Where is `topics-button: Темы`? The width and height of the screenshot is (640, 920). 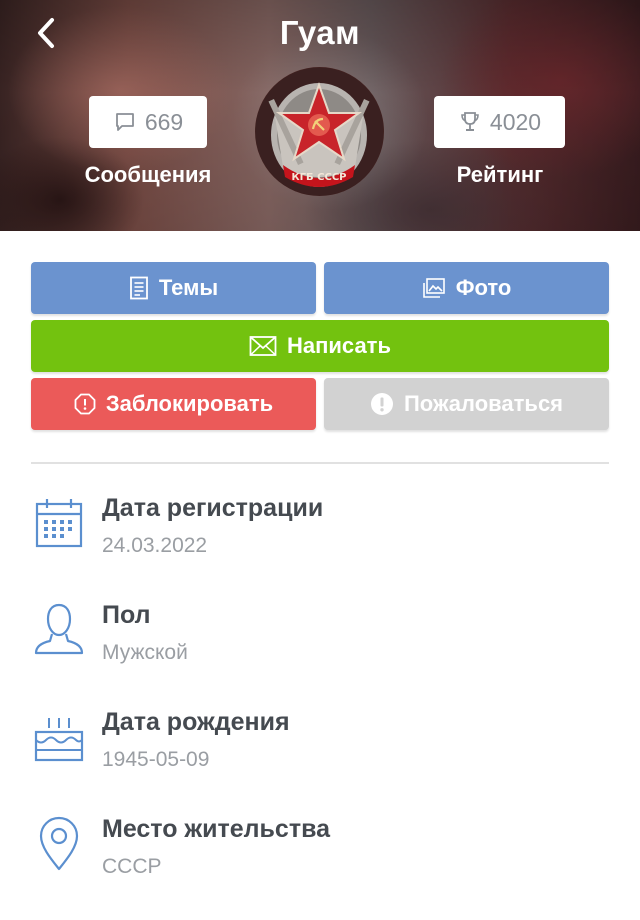 topics-button: Темы is located at coordinates (173, 288).